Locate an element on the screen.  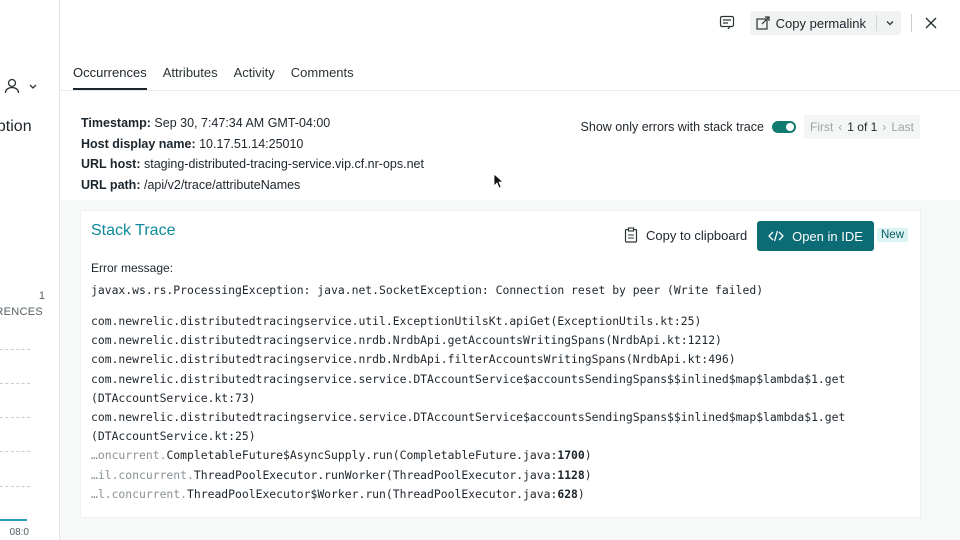
frame-dim: …oncurrent. is located at coordinates (129, 455).